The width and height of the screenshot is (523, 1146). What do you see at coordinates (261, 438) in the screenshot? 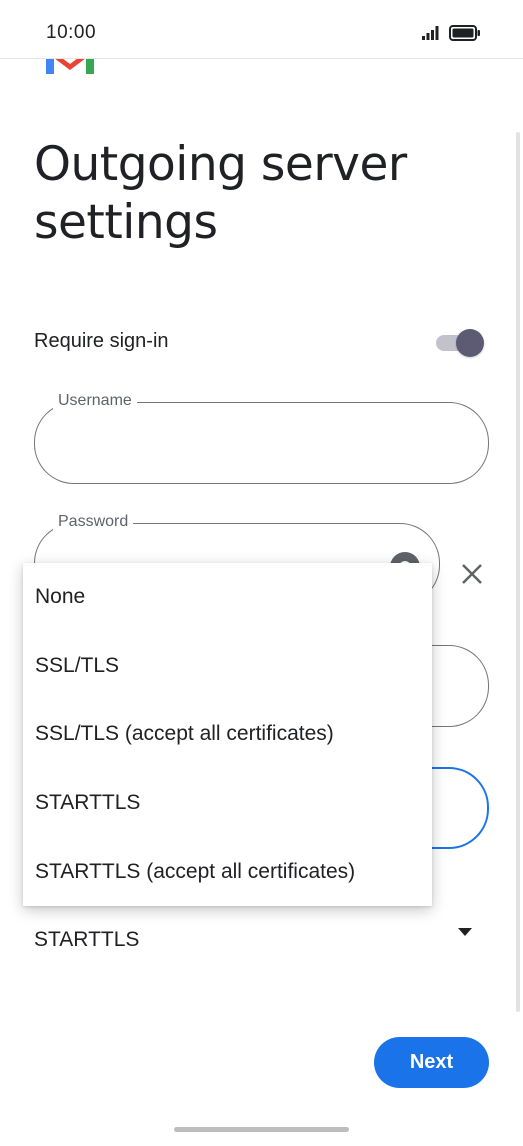
I see `username-field: Username` at bounding box center [261, 438].